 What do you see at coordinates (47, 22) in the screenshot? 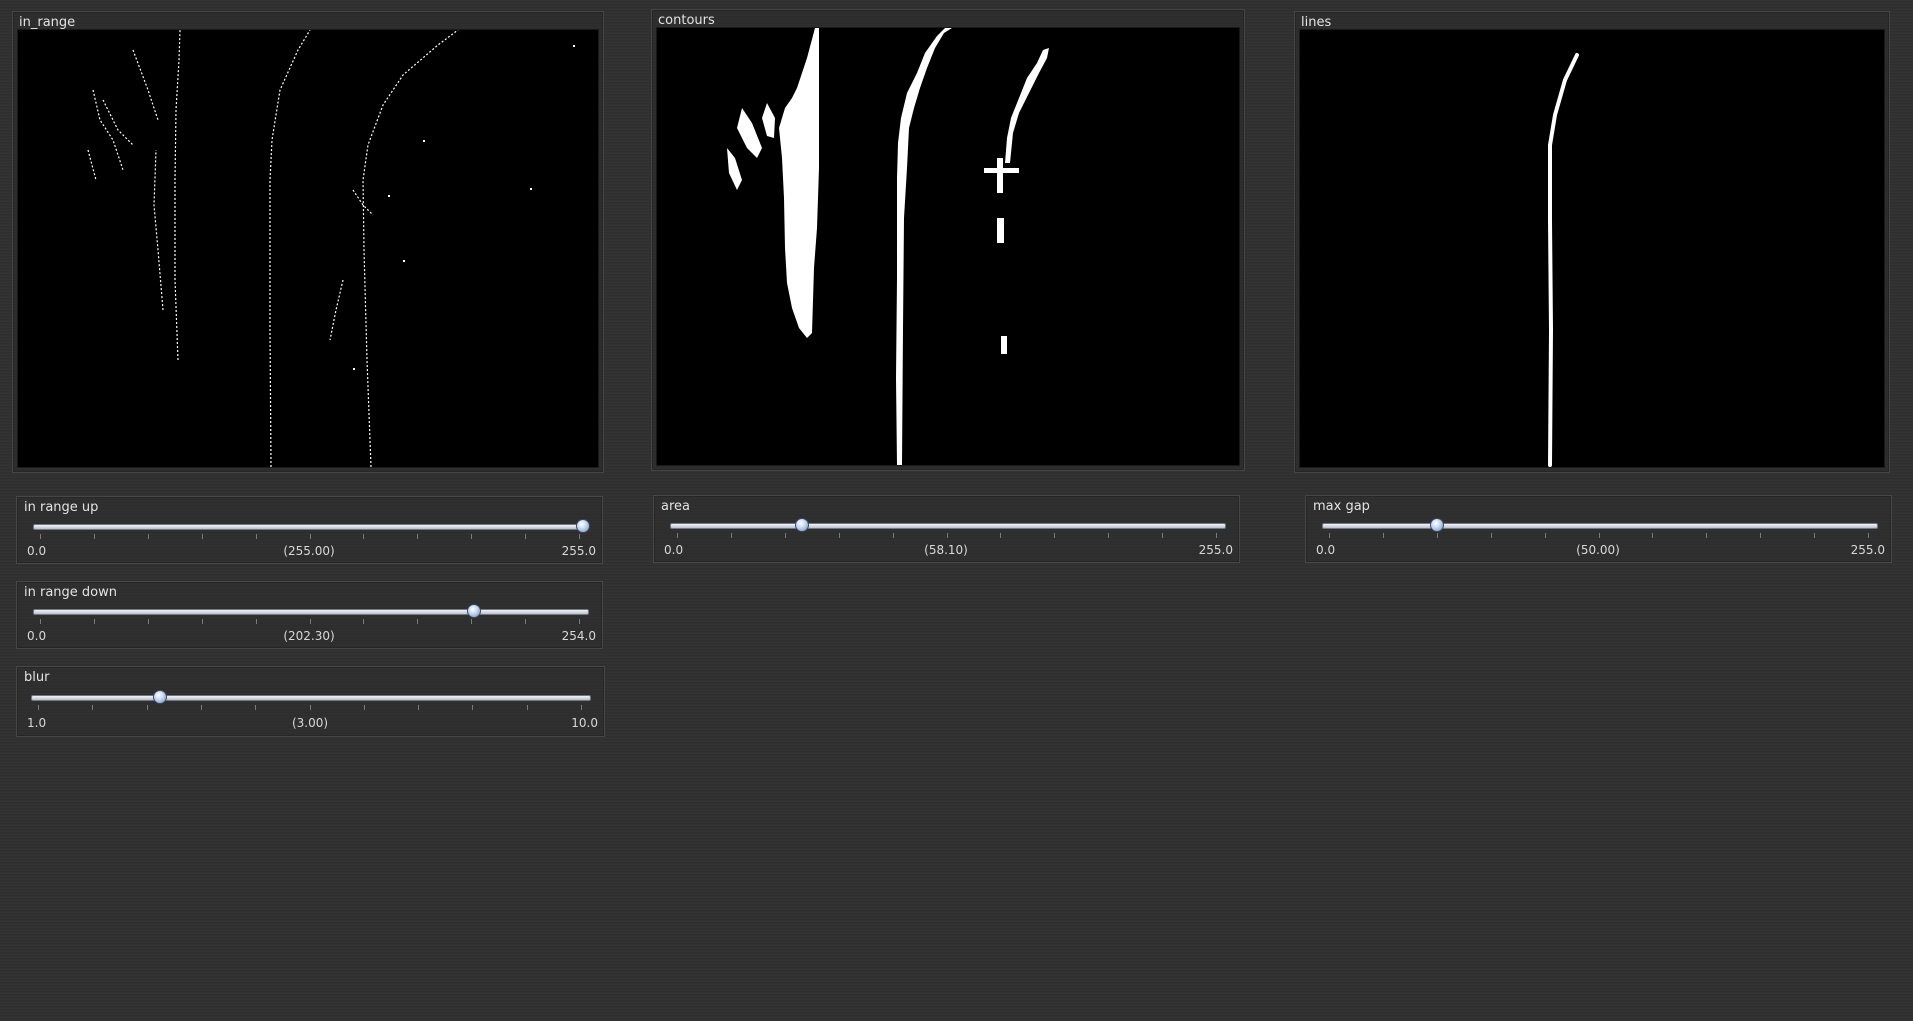
I see `in-range-panel-title: in_range` at bounding box center [47, 22].